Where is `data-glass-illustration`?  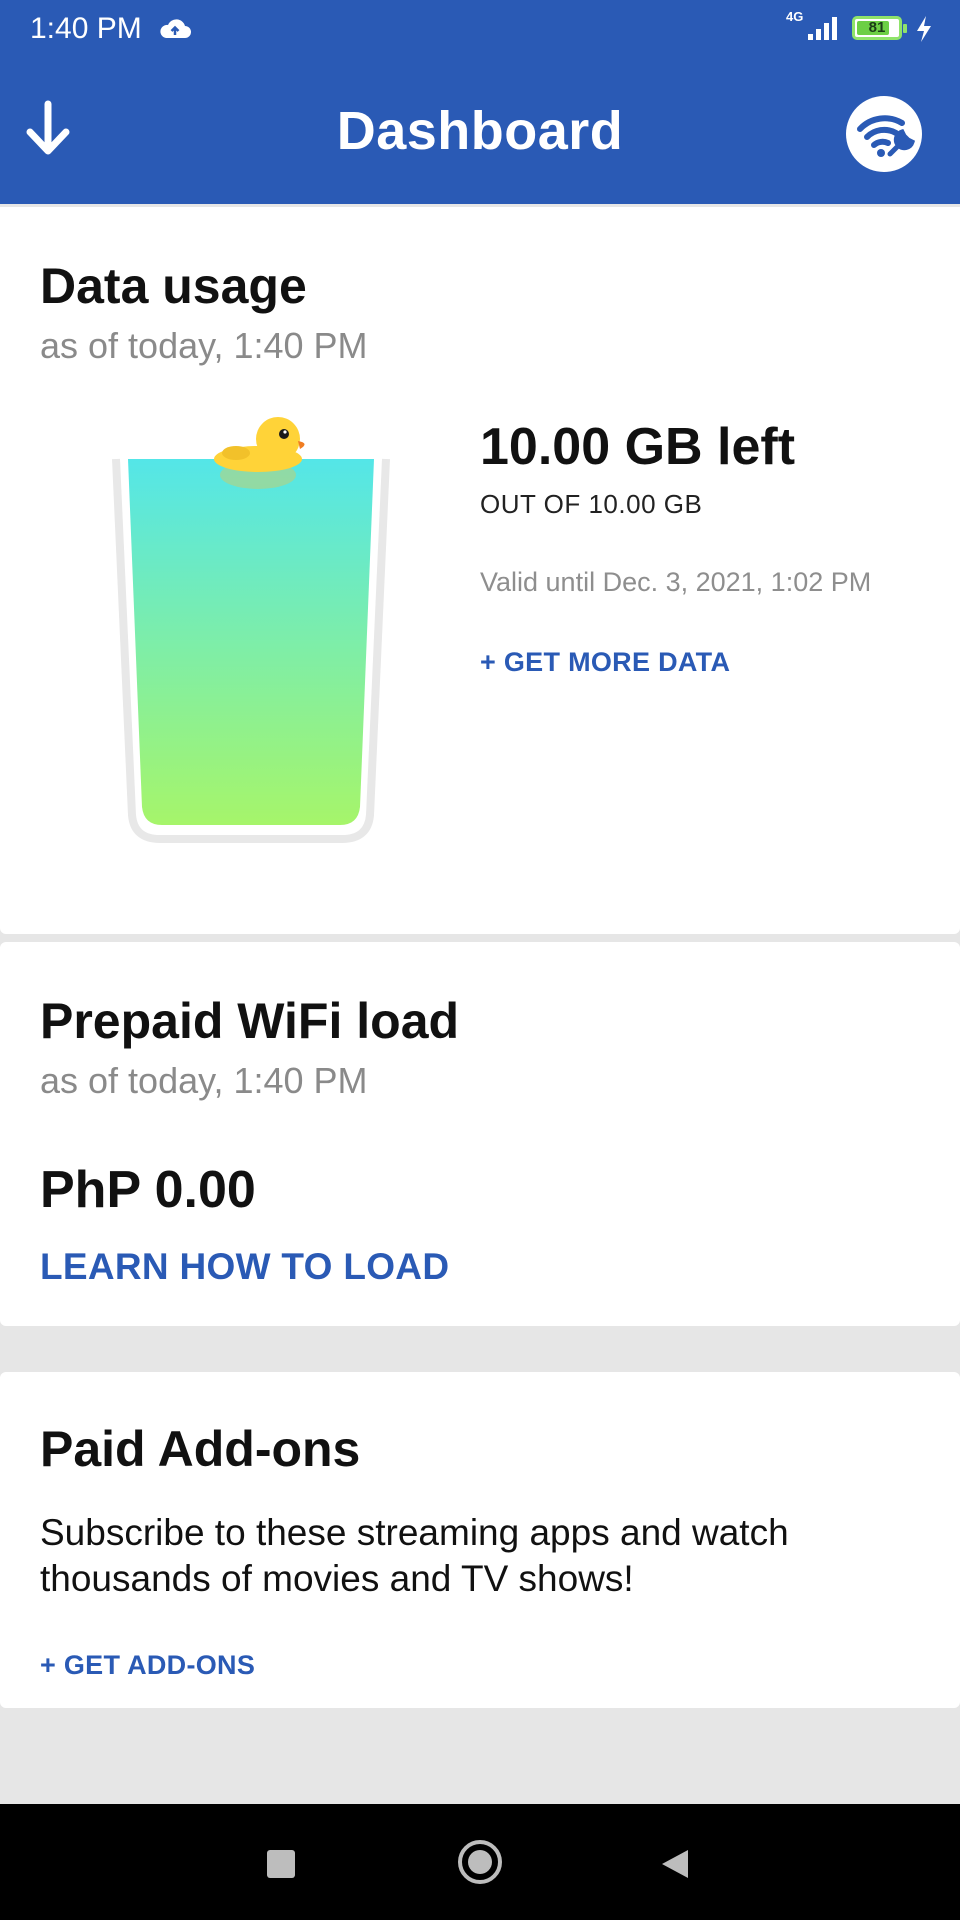
data-glass-illustration is located at coordinates (260, 627).